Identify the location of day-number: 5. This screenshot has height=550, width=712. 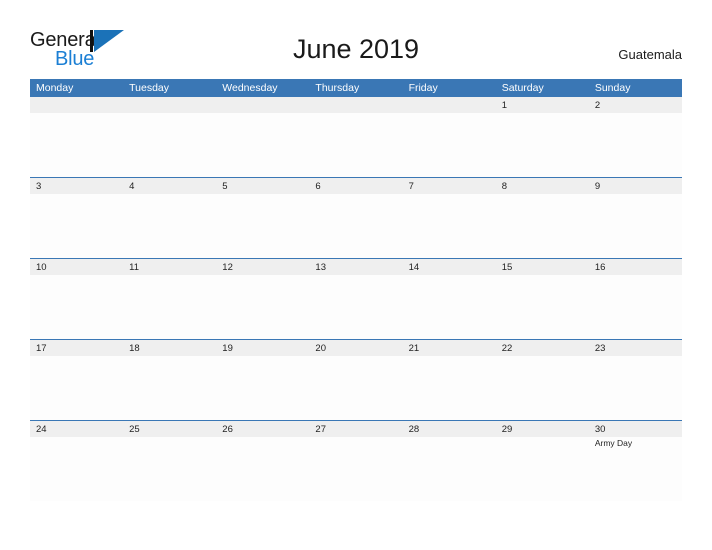
(225, 186).